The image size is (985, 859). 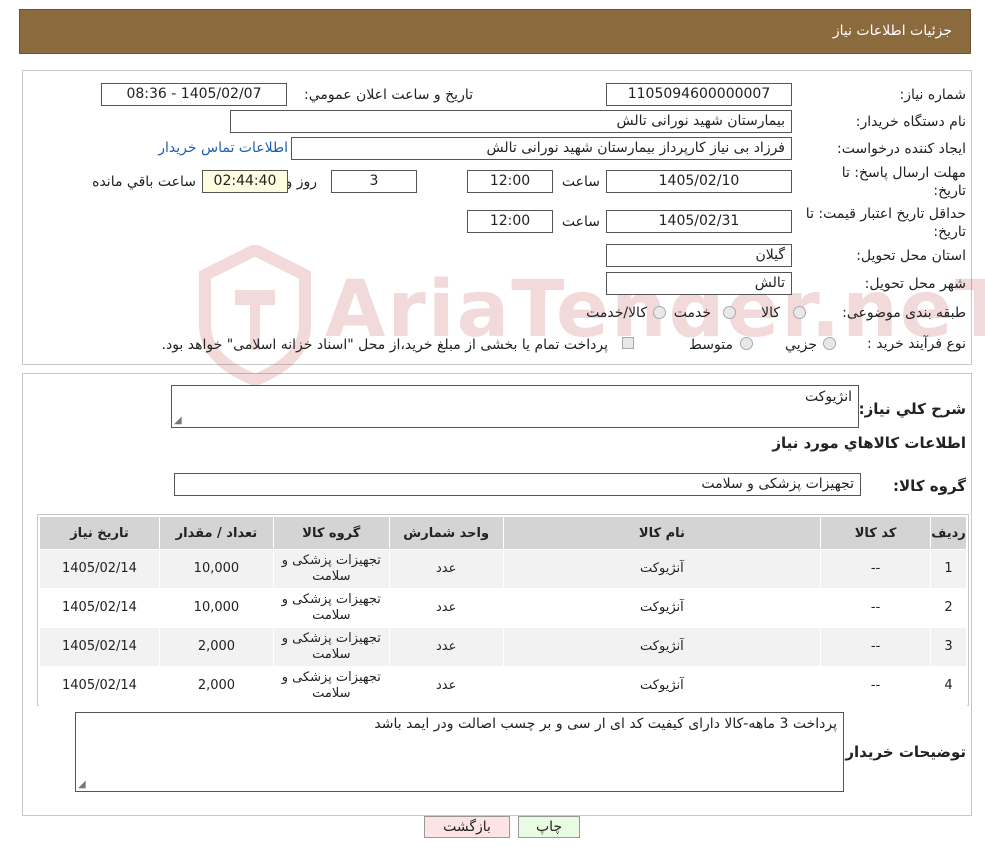 What do you see at coordinates (374, 181) in the screenshot?
I see `remaining-days-field: 3` at bounding box center [374, 181].